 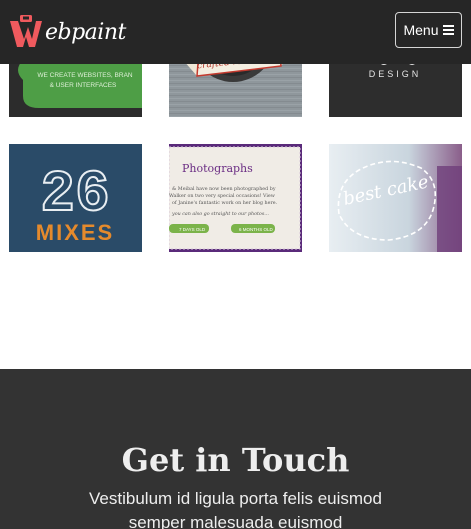 I want to click on mixes-thumbnail: 26 MIXES, so click(x=75, y=198).